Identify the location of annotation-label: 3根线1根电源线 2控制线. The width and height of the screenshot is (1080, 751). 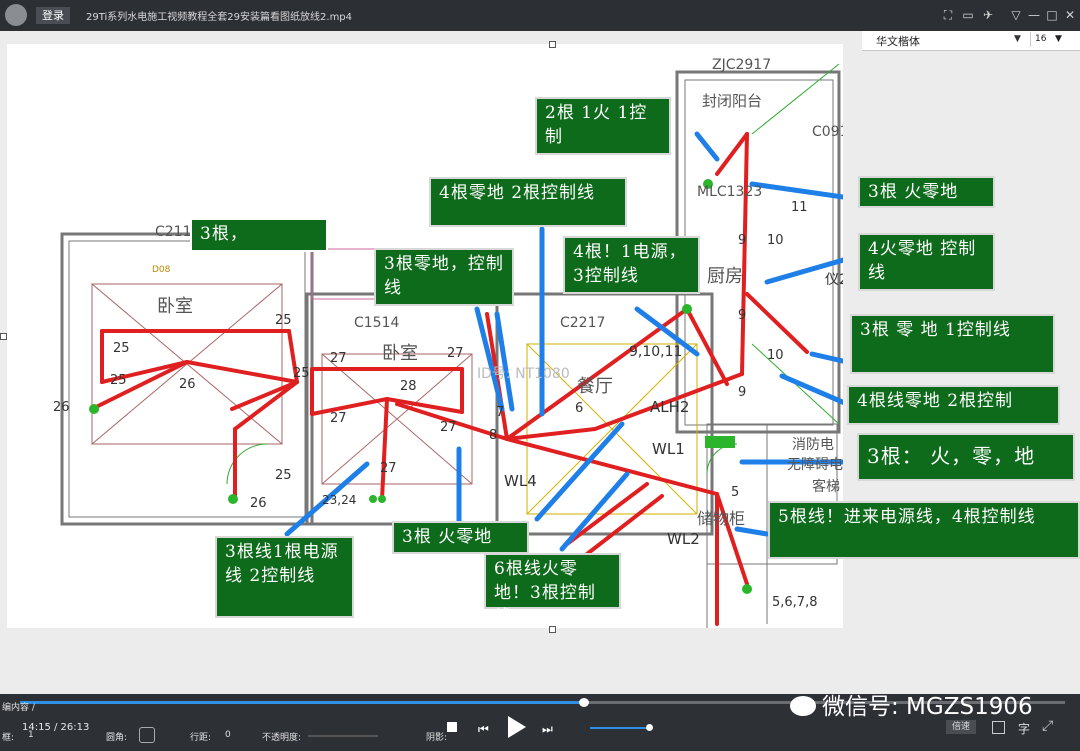
(284, 577).